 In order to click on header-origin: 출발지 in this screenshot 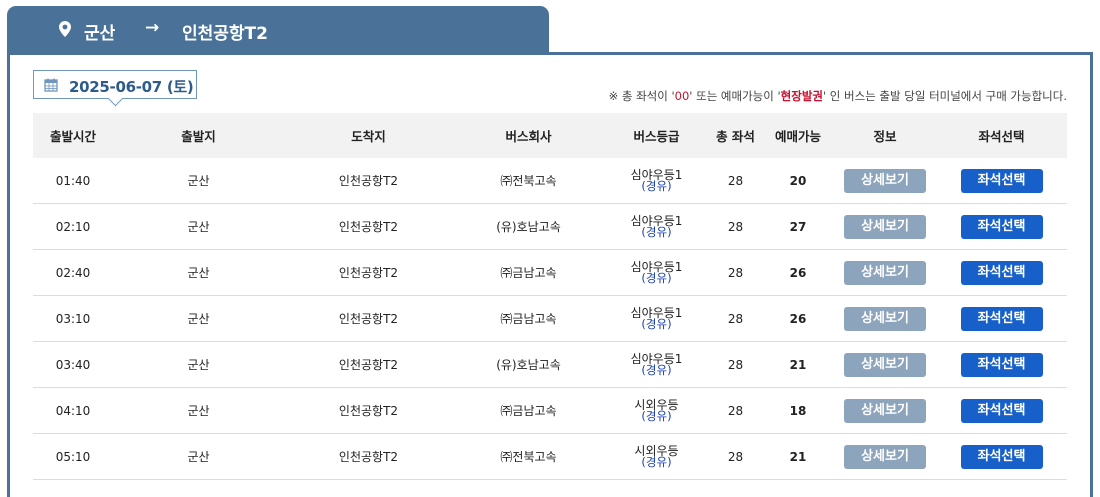, I will do `click(198, 135)`.